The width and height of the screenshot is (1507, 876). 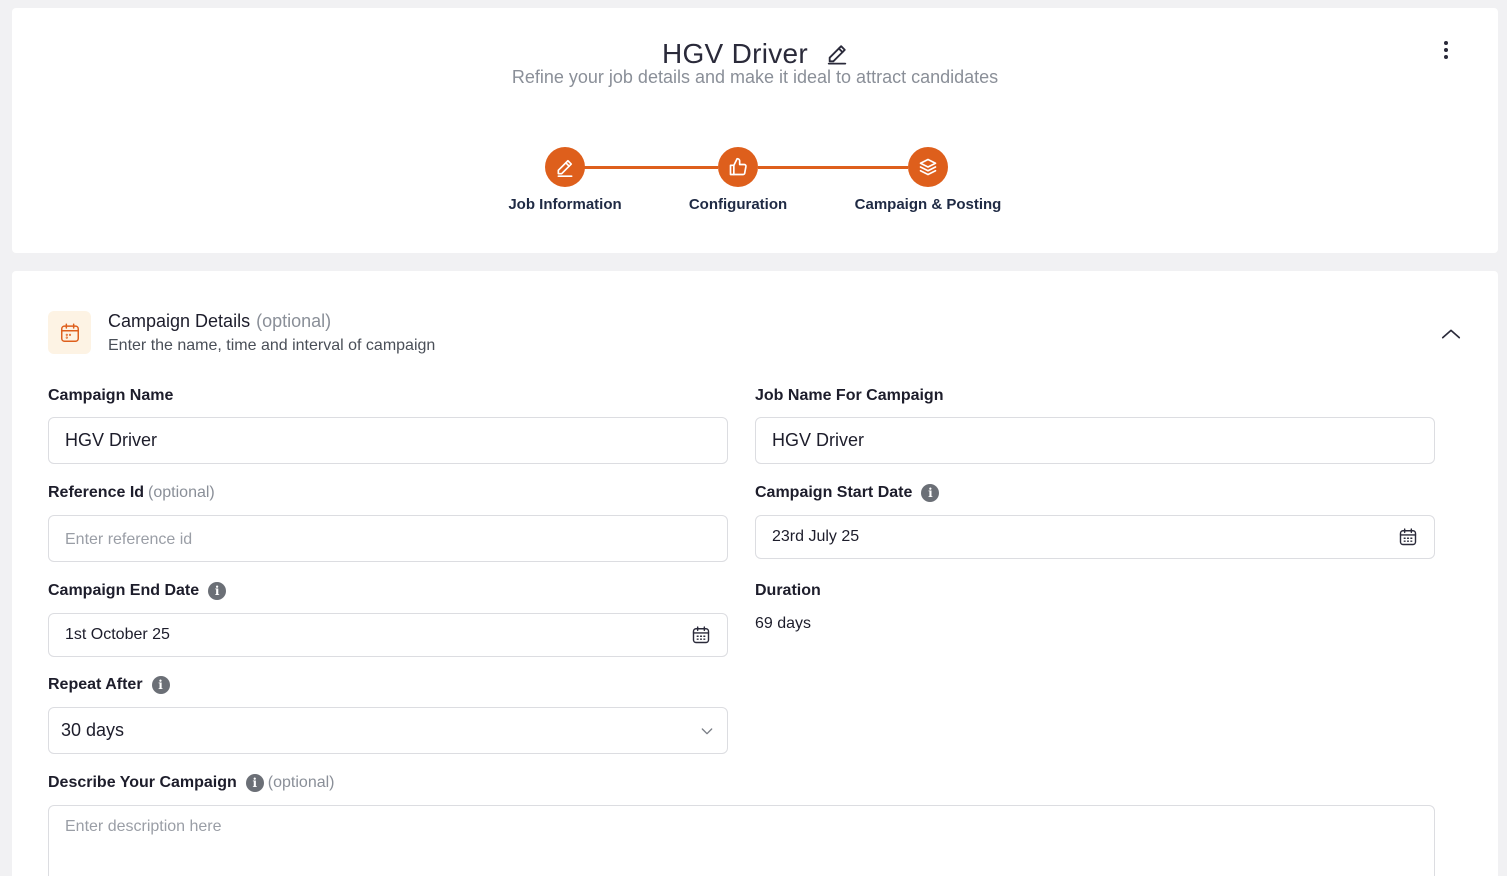 What do you see at coordinates (928, 204) in the screenshot?
I see `step-label-campaign-posting: Campaign & Posting` at bounding box center [928, 204].